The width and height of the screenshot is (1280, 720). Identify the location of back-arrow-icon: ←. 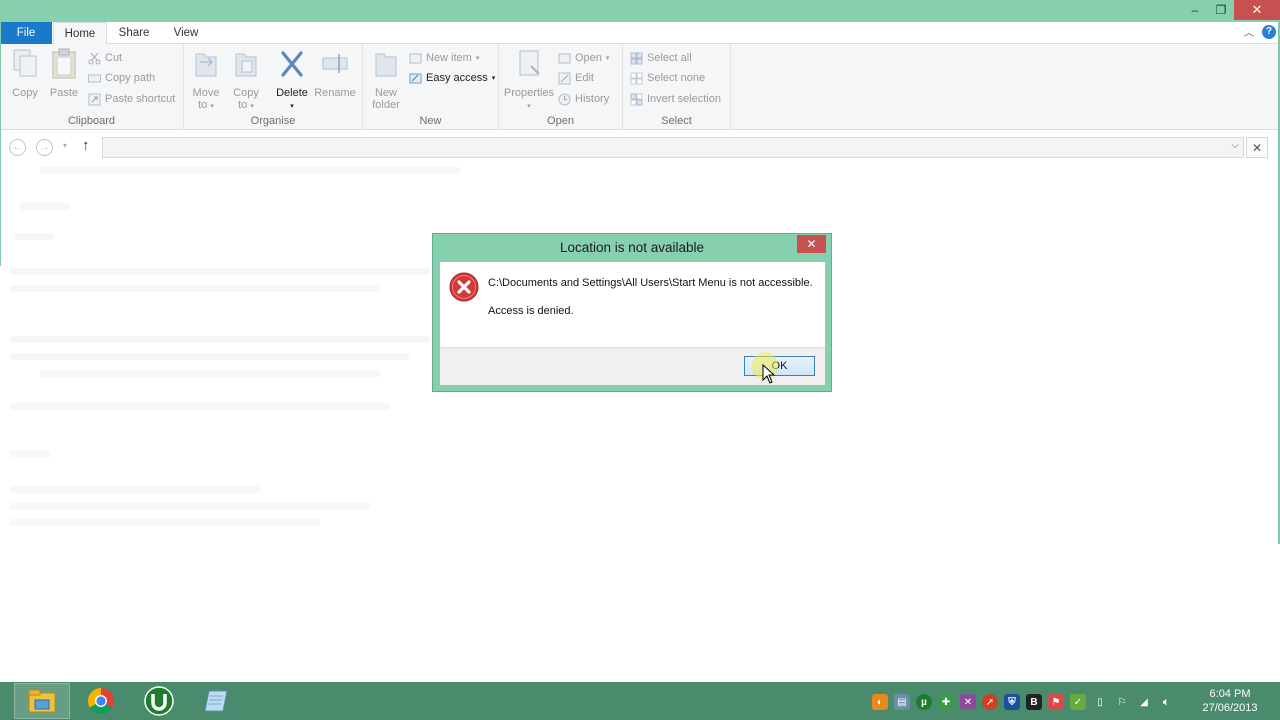
(17, 147).